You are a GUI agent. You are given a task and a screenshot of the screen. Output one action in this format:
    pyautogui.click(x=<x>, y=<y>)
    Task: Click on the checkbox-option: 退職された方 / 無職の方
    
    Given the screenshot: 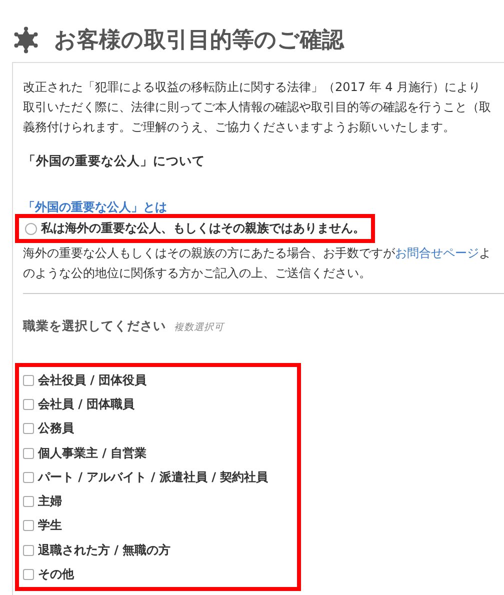 What is the action you would take?
    pyautogui.click(x=158, y=550)
    